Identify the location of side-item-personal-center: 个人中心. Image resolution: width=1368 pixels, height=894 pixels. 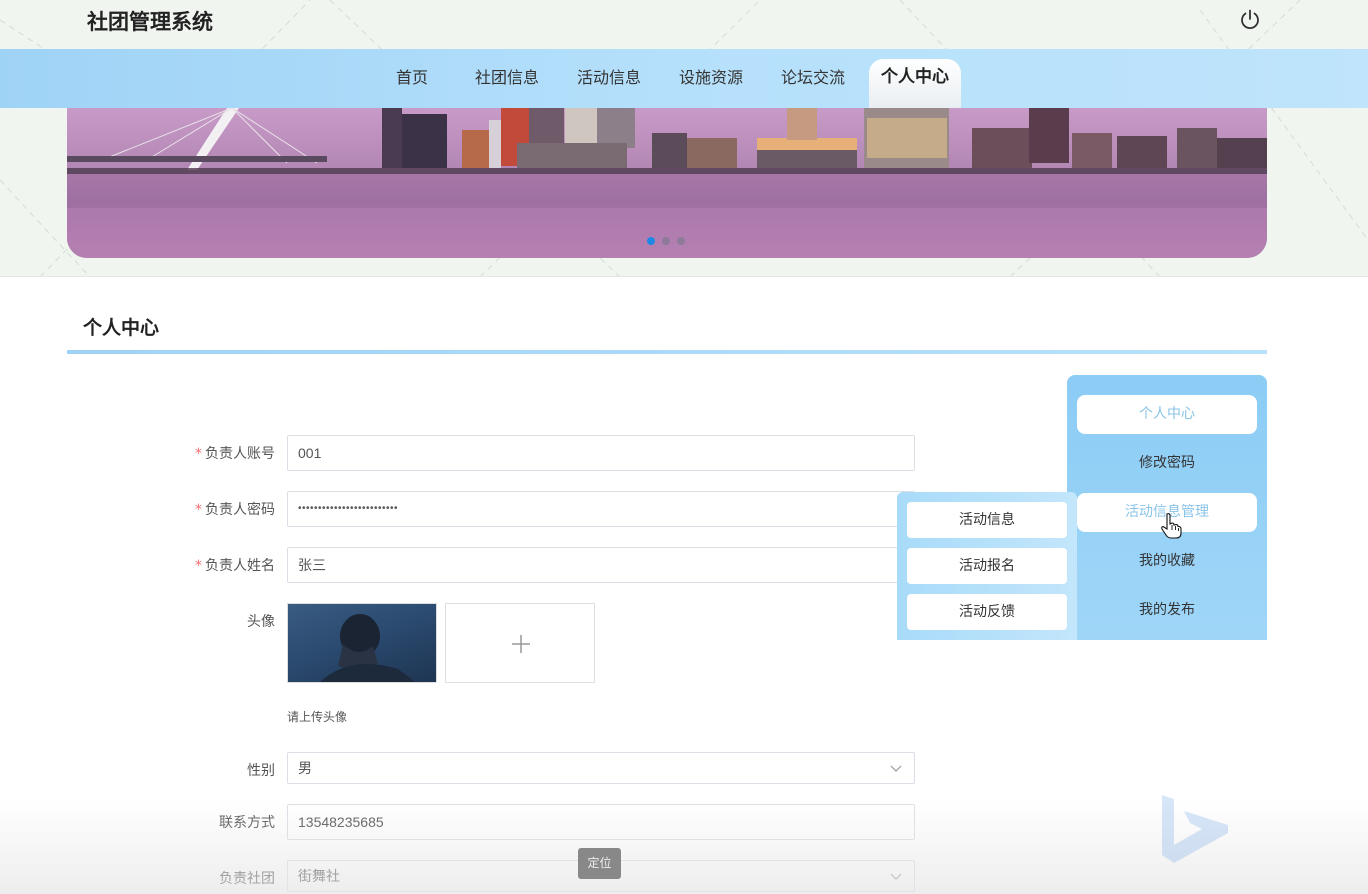
(1167, 414).